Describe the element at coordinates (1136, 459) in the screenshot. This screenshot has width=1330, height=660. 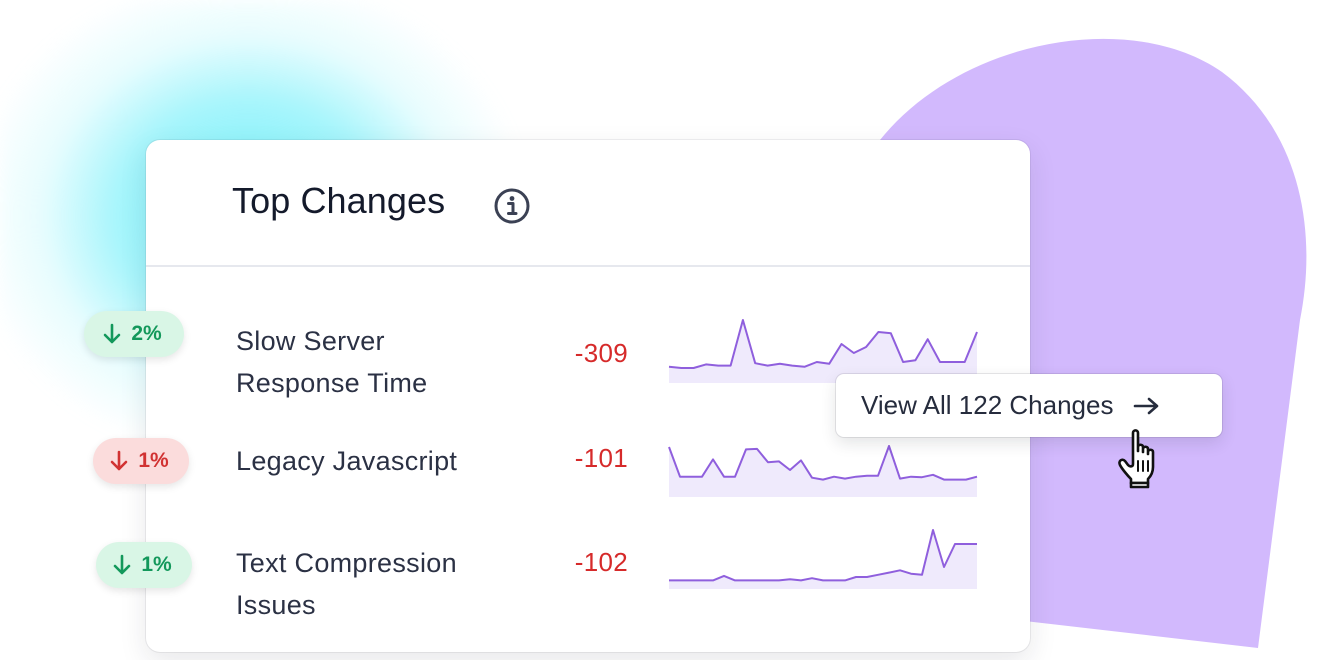
I see `hand-pointer-icon` at that location.